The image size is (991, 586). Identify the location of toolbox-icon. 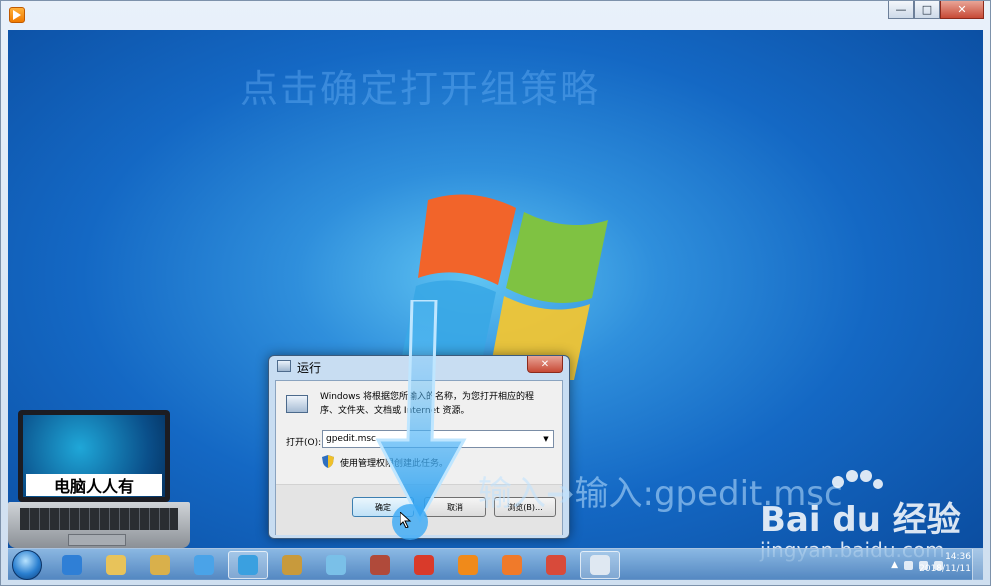
(556, 565).